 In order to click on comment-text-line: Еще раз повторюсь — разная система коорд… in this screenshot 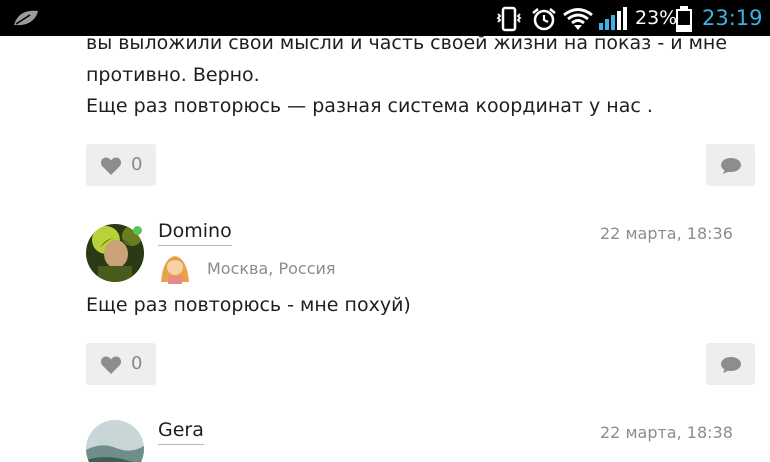, I will do `click(369, 106)`.